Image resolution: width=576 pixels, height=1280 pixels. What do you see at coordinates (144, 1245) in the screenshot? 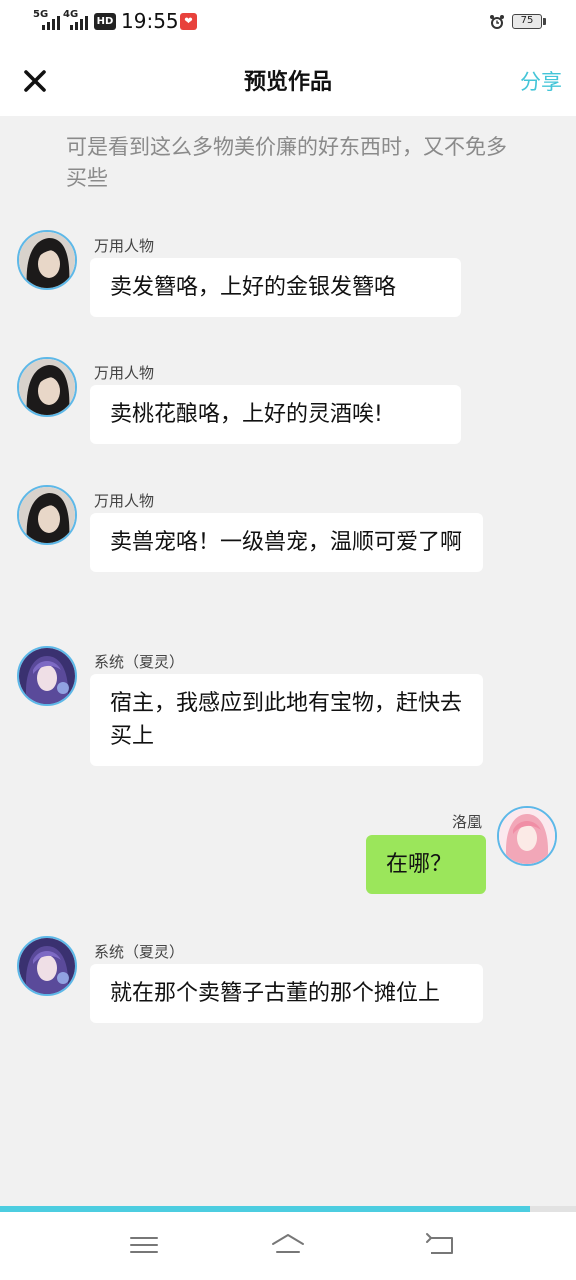
I see `menu-icon` at bounding box center [144, 1245].